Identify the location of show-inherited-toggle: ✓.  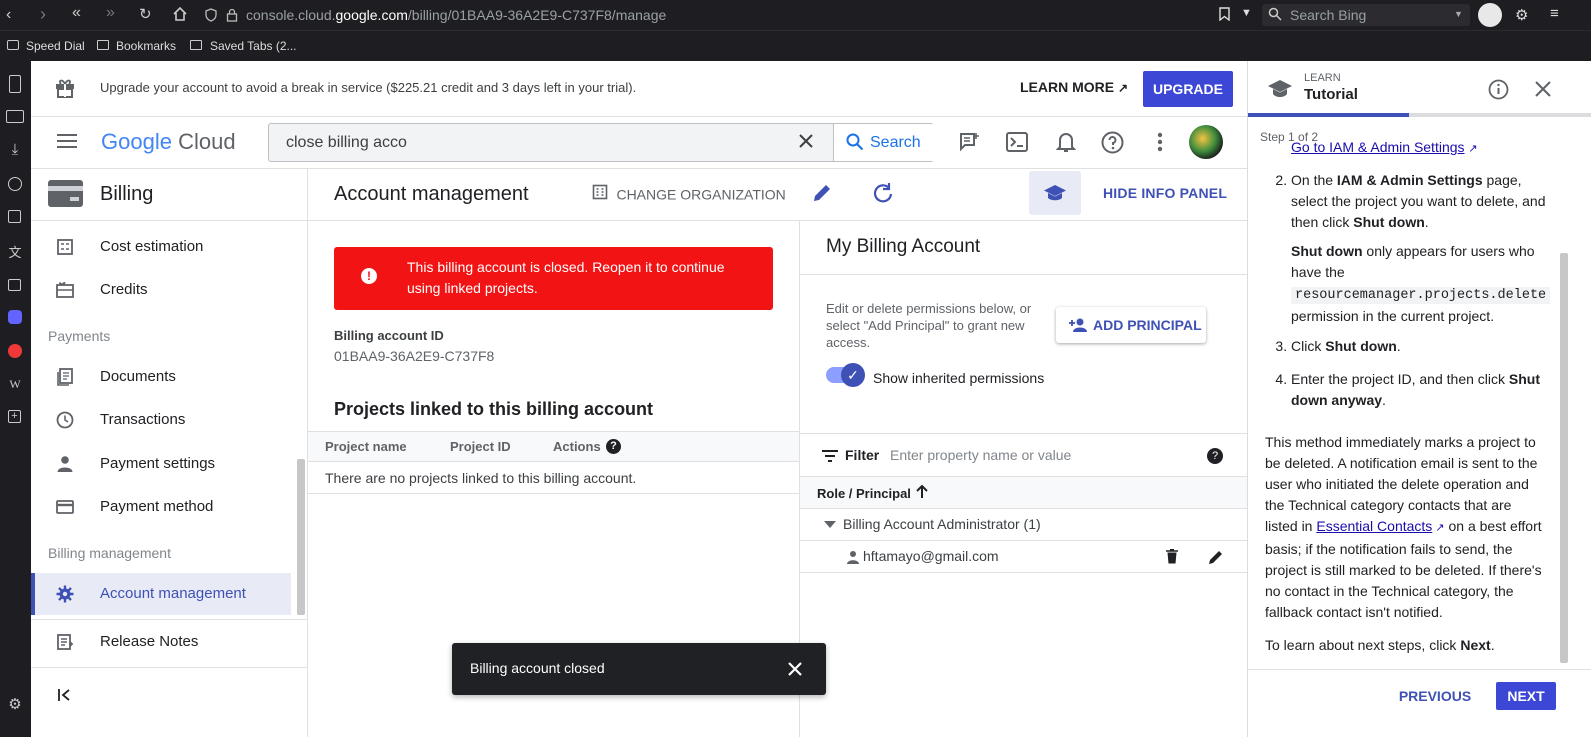
(845, 375).